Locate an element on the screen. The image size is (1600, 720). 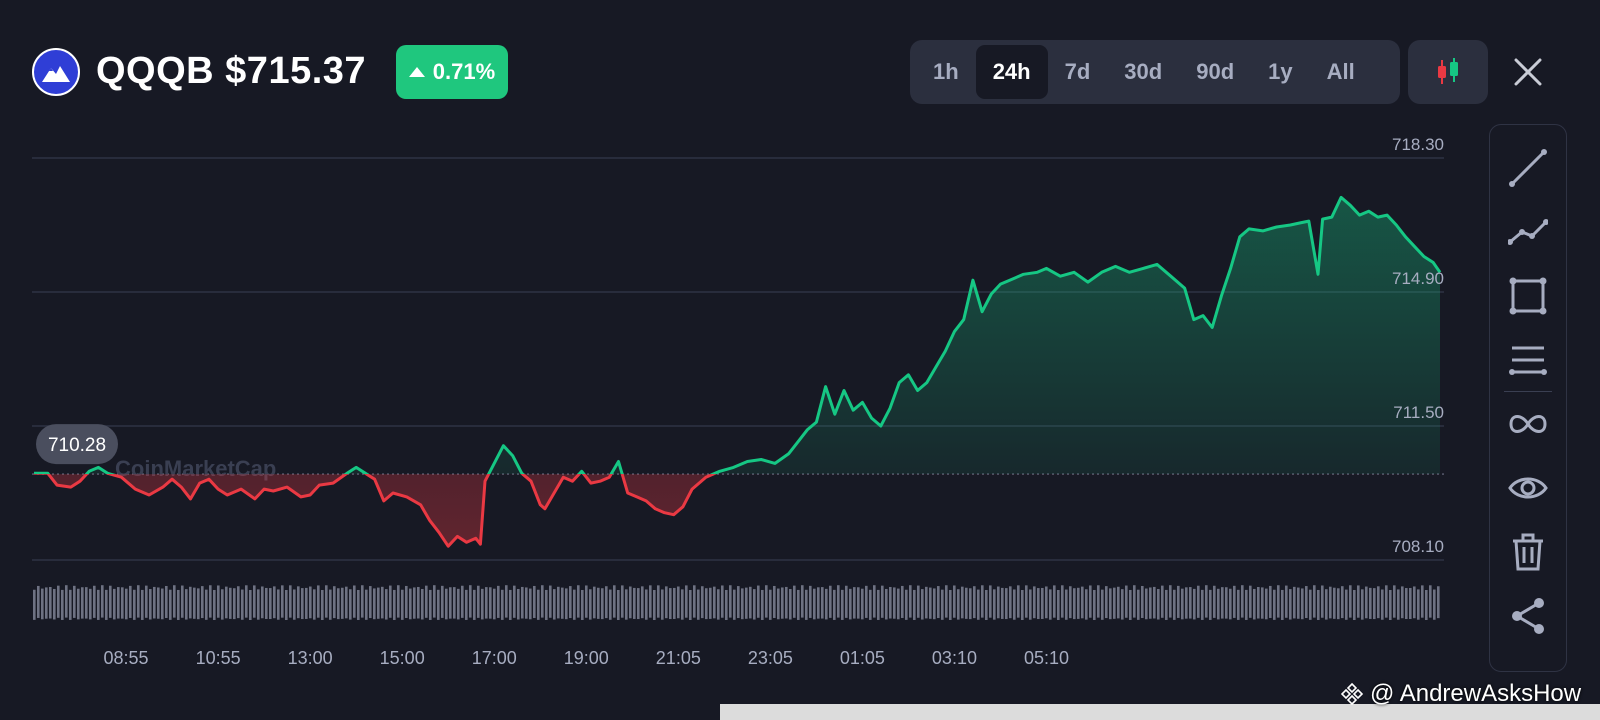
close-icon is located at coordinates (1528, 72).